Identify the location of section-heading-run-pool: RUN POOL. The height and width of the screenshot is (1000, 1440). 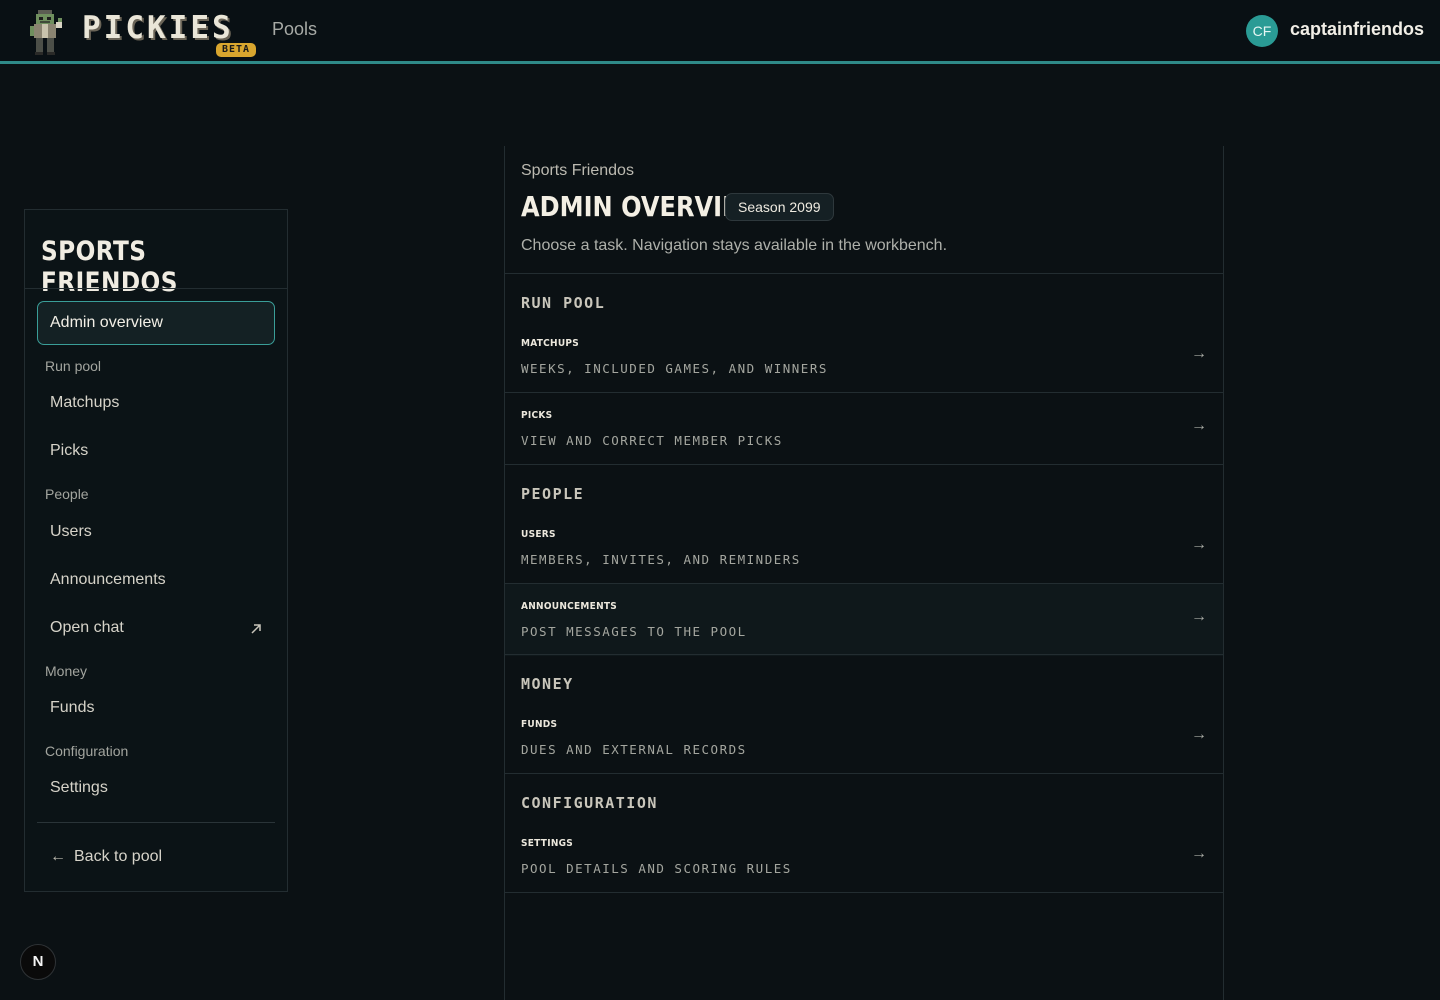
(563, 303).